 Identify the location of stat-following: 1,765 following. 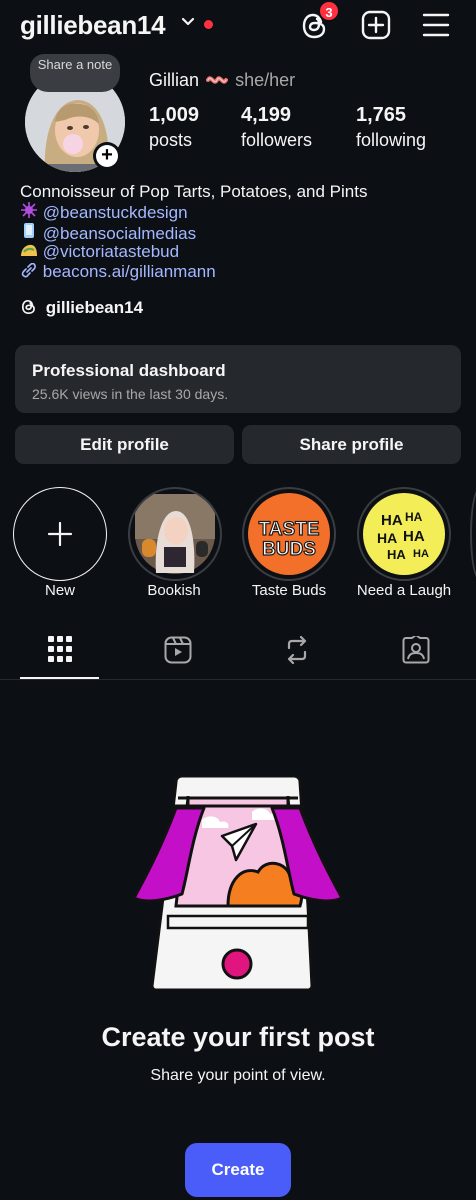
(391, 127).